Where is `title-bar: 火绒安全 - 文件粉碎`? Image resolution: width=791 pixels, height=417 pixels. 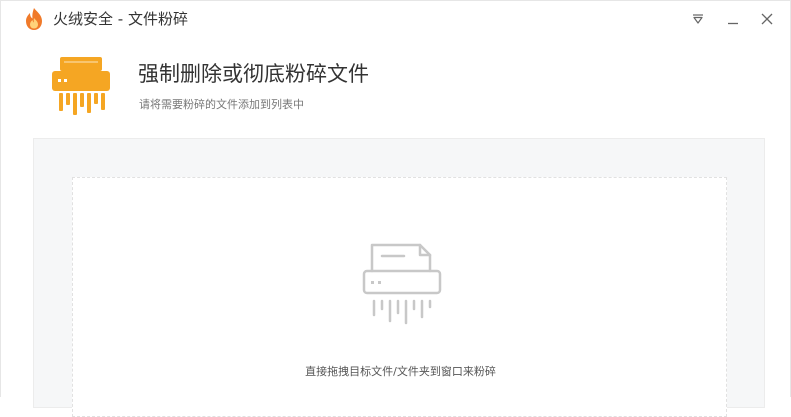
title-bar: 火绒安全 - 文件粉碎 is located at coordinates (395, 19).